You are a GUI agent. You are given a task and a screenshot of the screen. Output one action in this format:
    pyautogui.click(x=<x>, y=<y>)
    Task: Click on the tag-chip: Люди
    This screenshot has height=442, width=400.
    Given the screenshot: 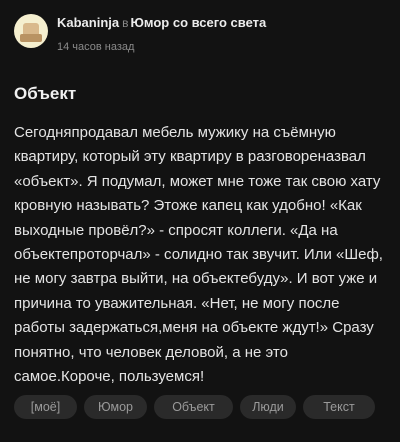 What is the action you would take?
    pyautogui.click(x=268, y=407)
    